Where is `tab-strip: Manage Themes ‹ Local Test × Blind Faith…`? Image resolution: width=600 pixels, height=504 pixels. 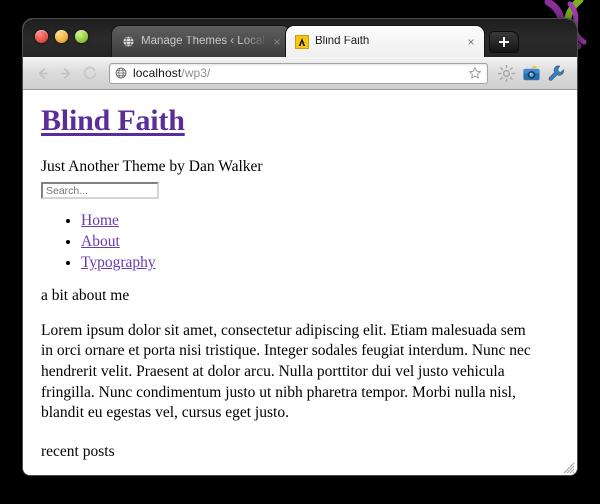 tab-strip: Manage Themes ‹ Local Test × Blind Faith… is located at coordinates (300, 38).